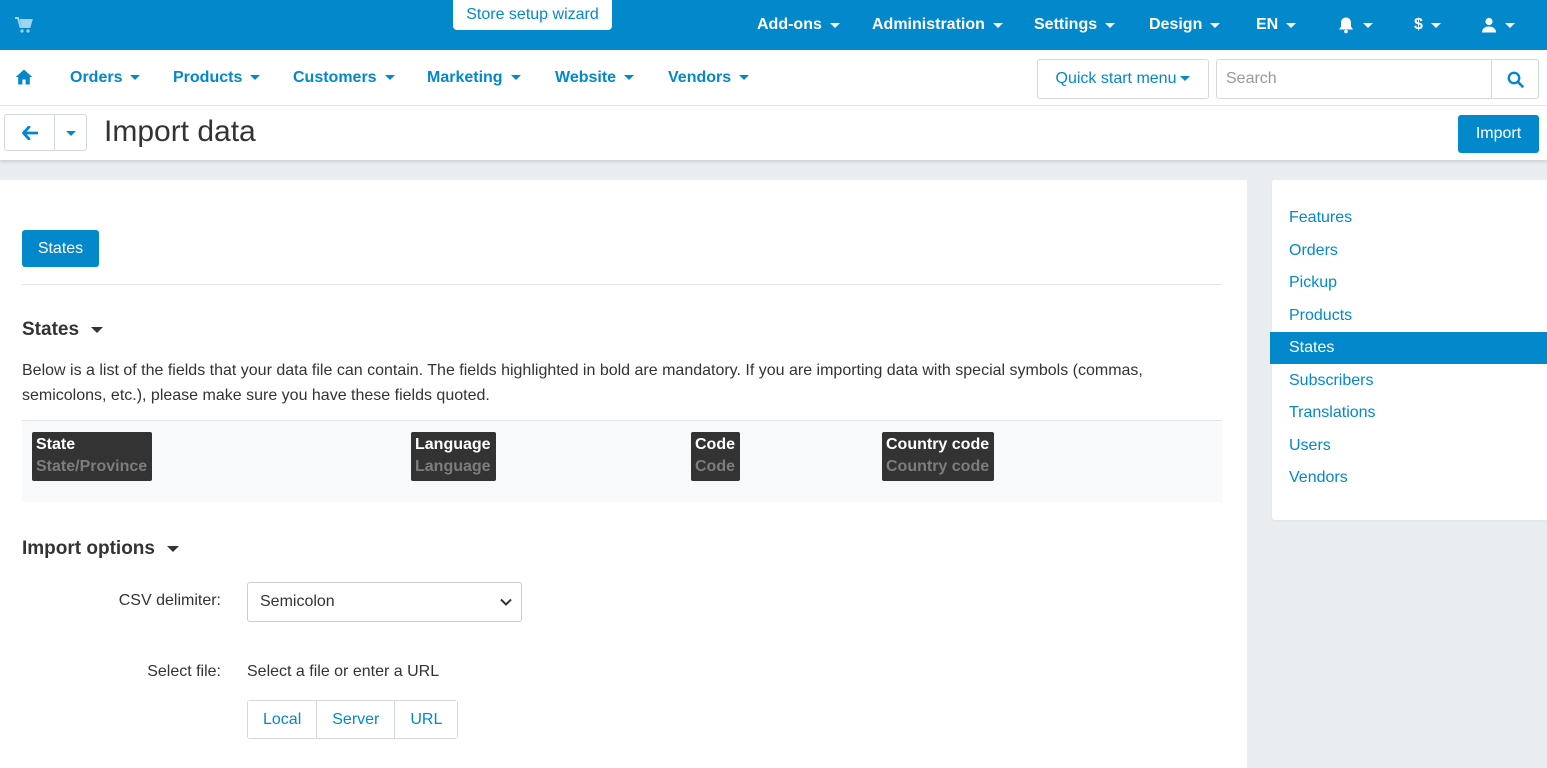 The image size is (1547, 768). Describe the element at coordinates (1409, 283) in the screenshot. I see `sidebar-item-pickup: Pickup` at that location.